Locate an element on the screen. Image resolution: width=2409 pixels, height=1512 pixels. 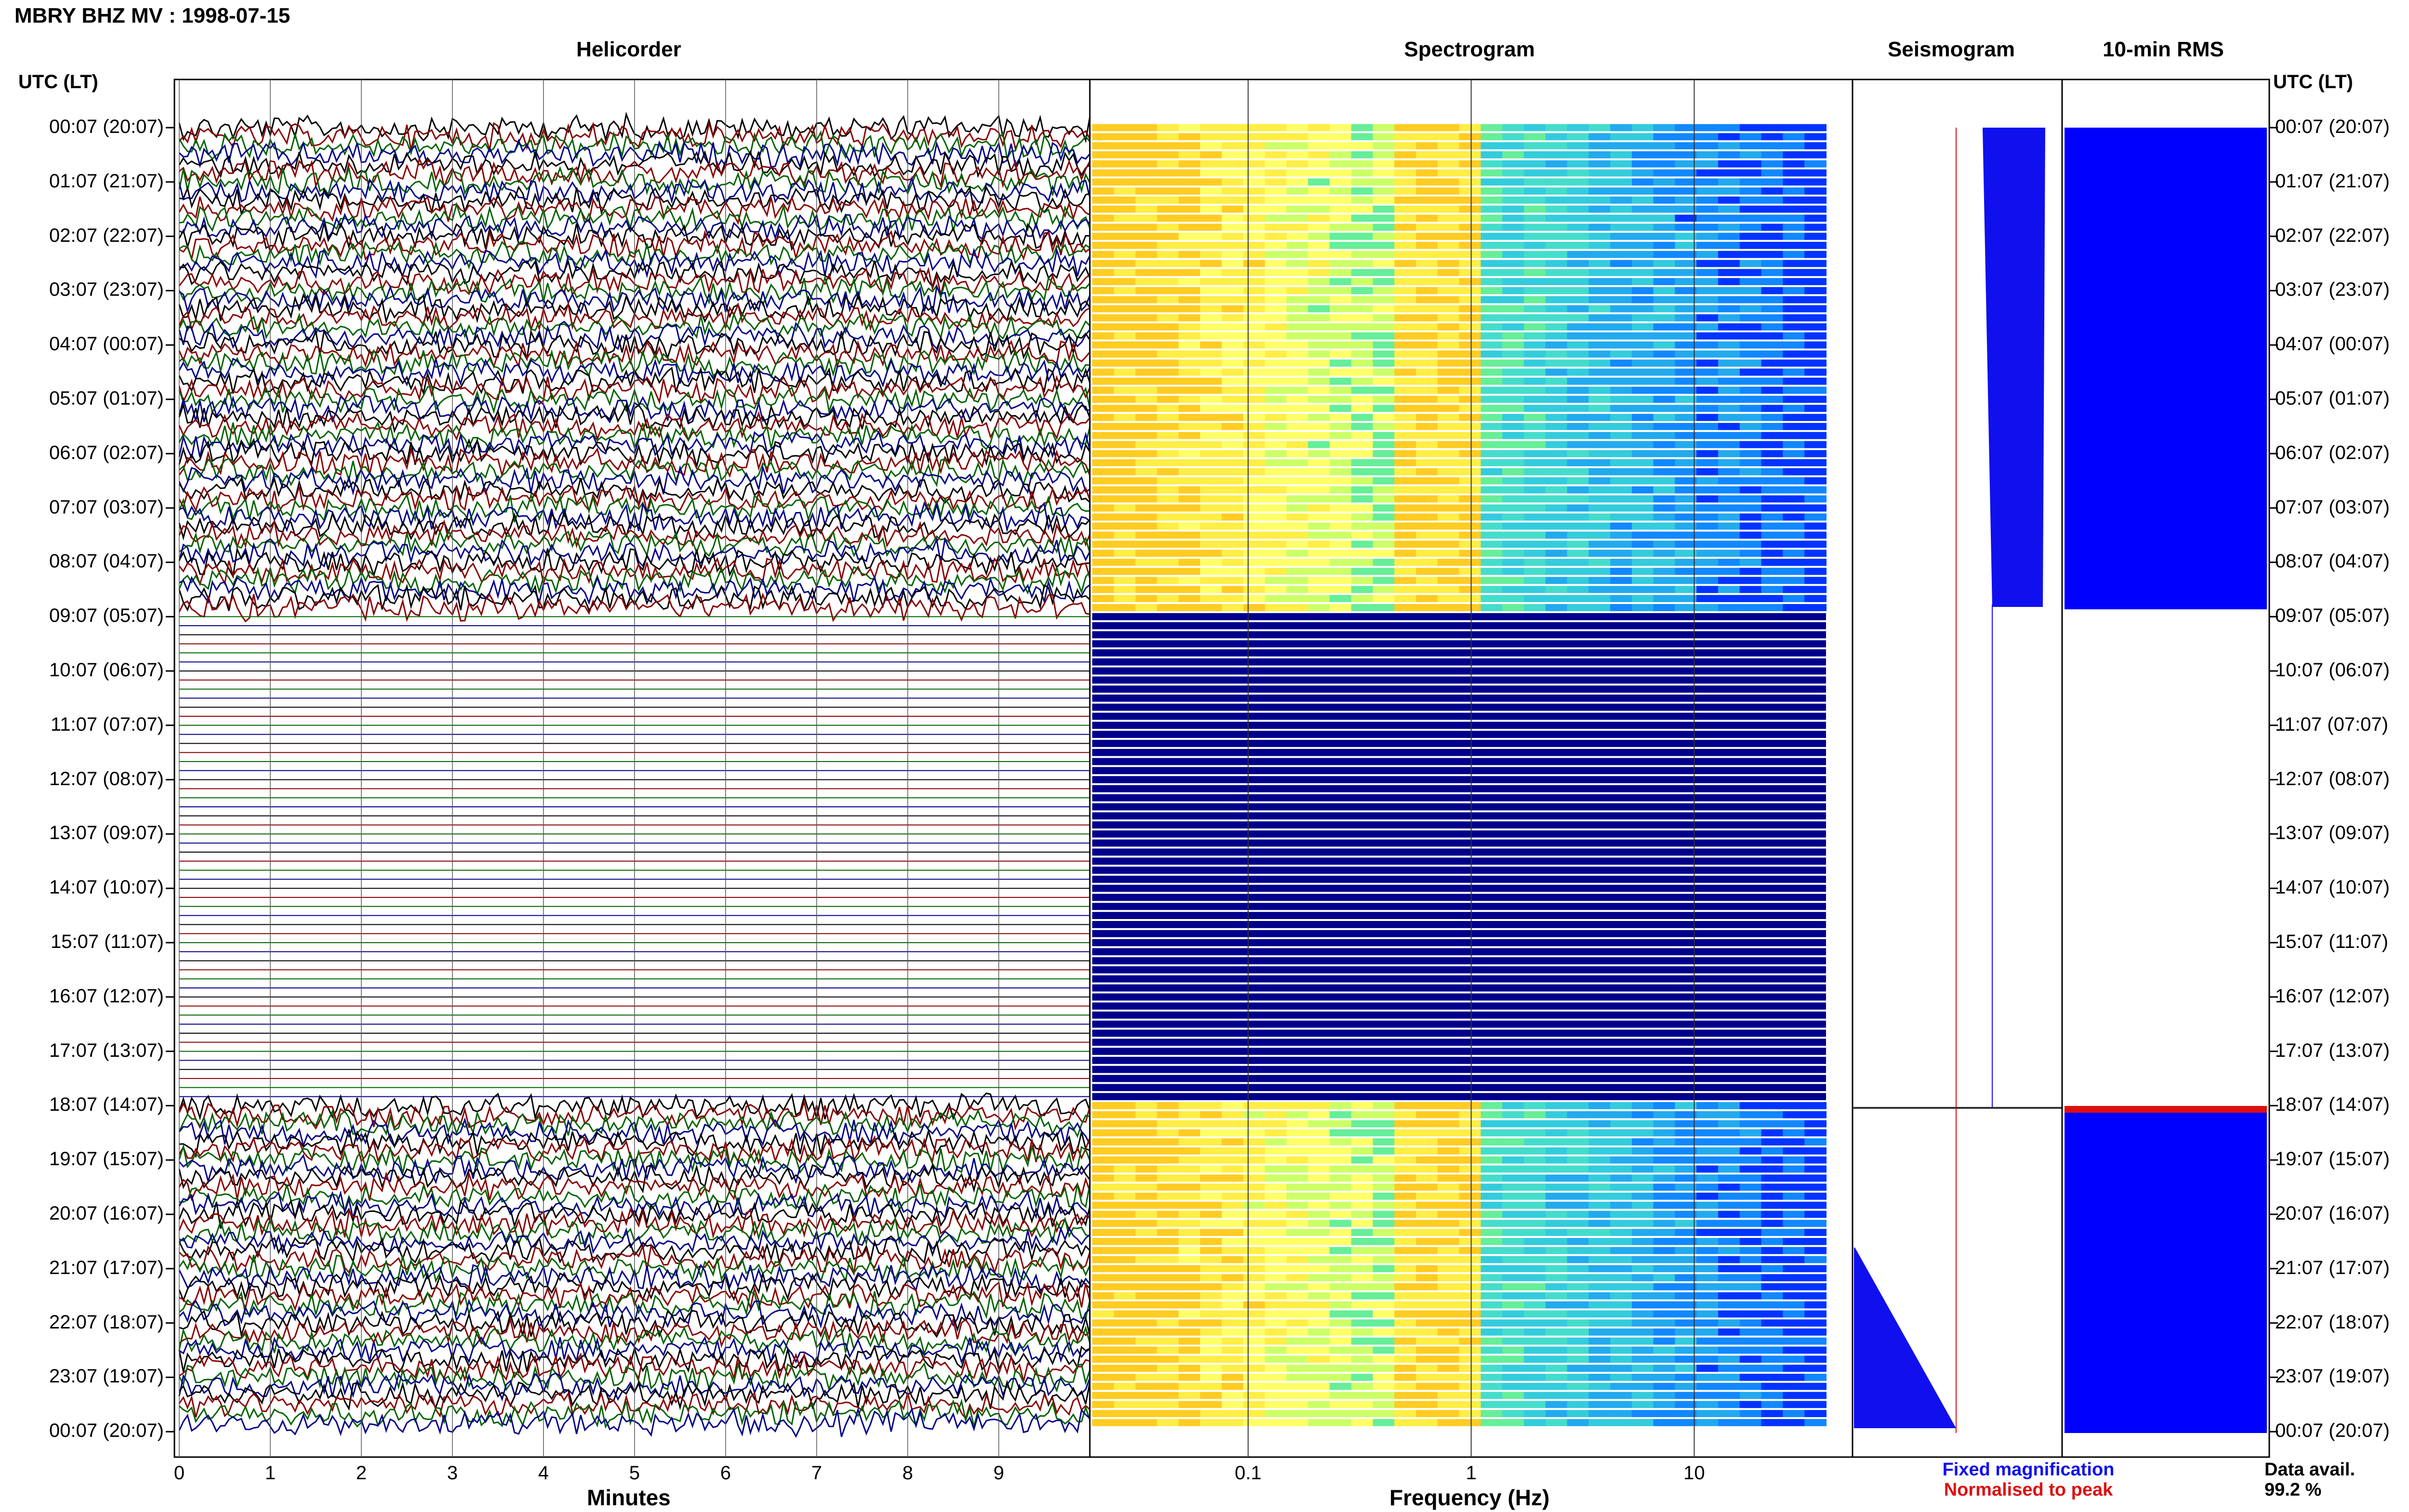
time-label-right: 10:07 (06:07) is located at coordinates (2332, 670).